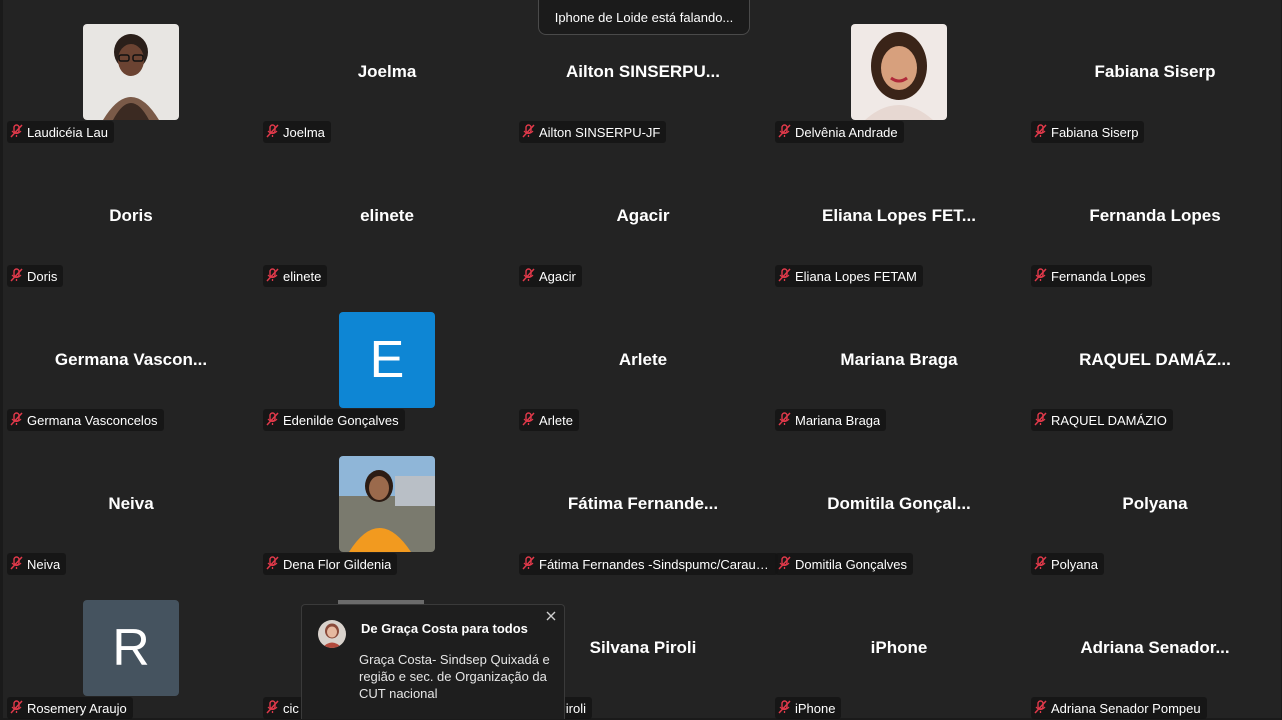 Image resolution: width=1282 pixels, height=720 pixels. Describe the element at coordinates (549, 420) in the screenshot. I see `participant-name-label: Arlete` at that location.